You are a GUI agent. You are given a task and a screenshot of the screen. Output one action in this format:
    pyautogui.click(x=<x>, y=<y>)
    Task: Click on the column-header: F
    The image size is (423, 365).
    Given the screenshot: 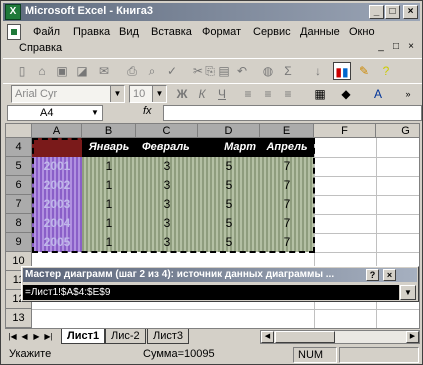 What is the action you would take?
    pyautogui.click(x=345, y=131)
    